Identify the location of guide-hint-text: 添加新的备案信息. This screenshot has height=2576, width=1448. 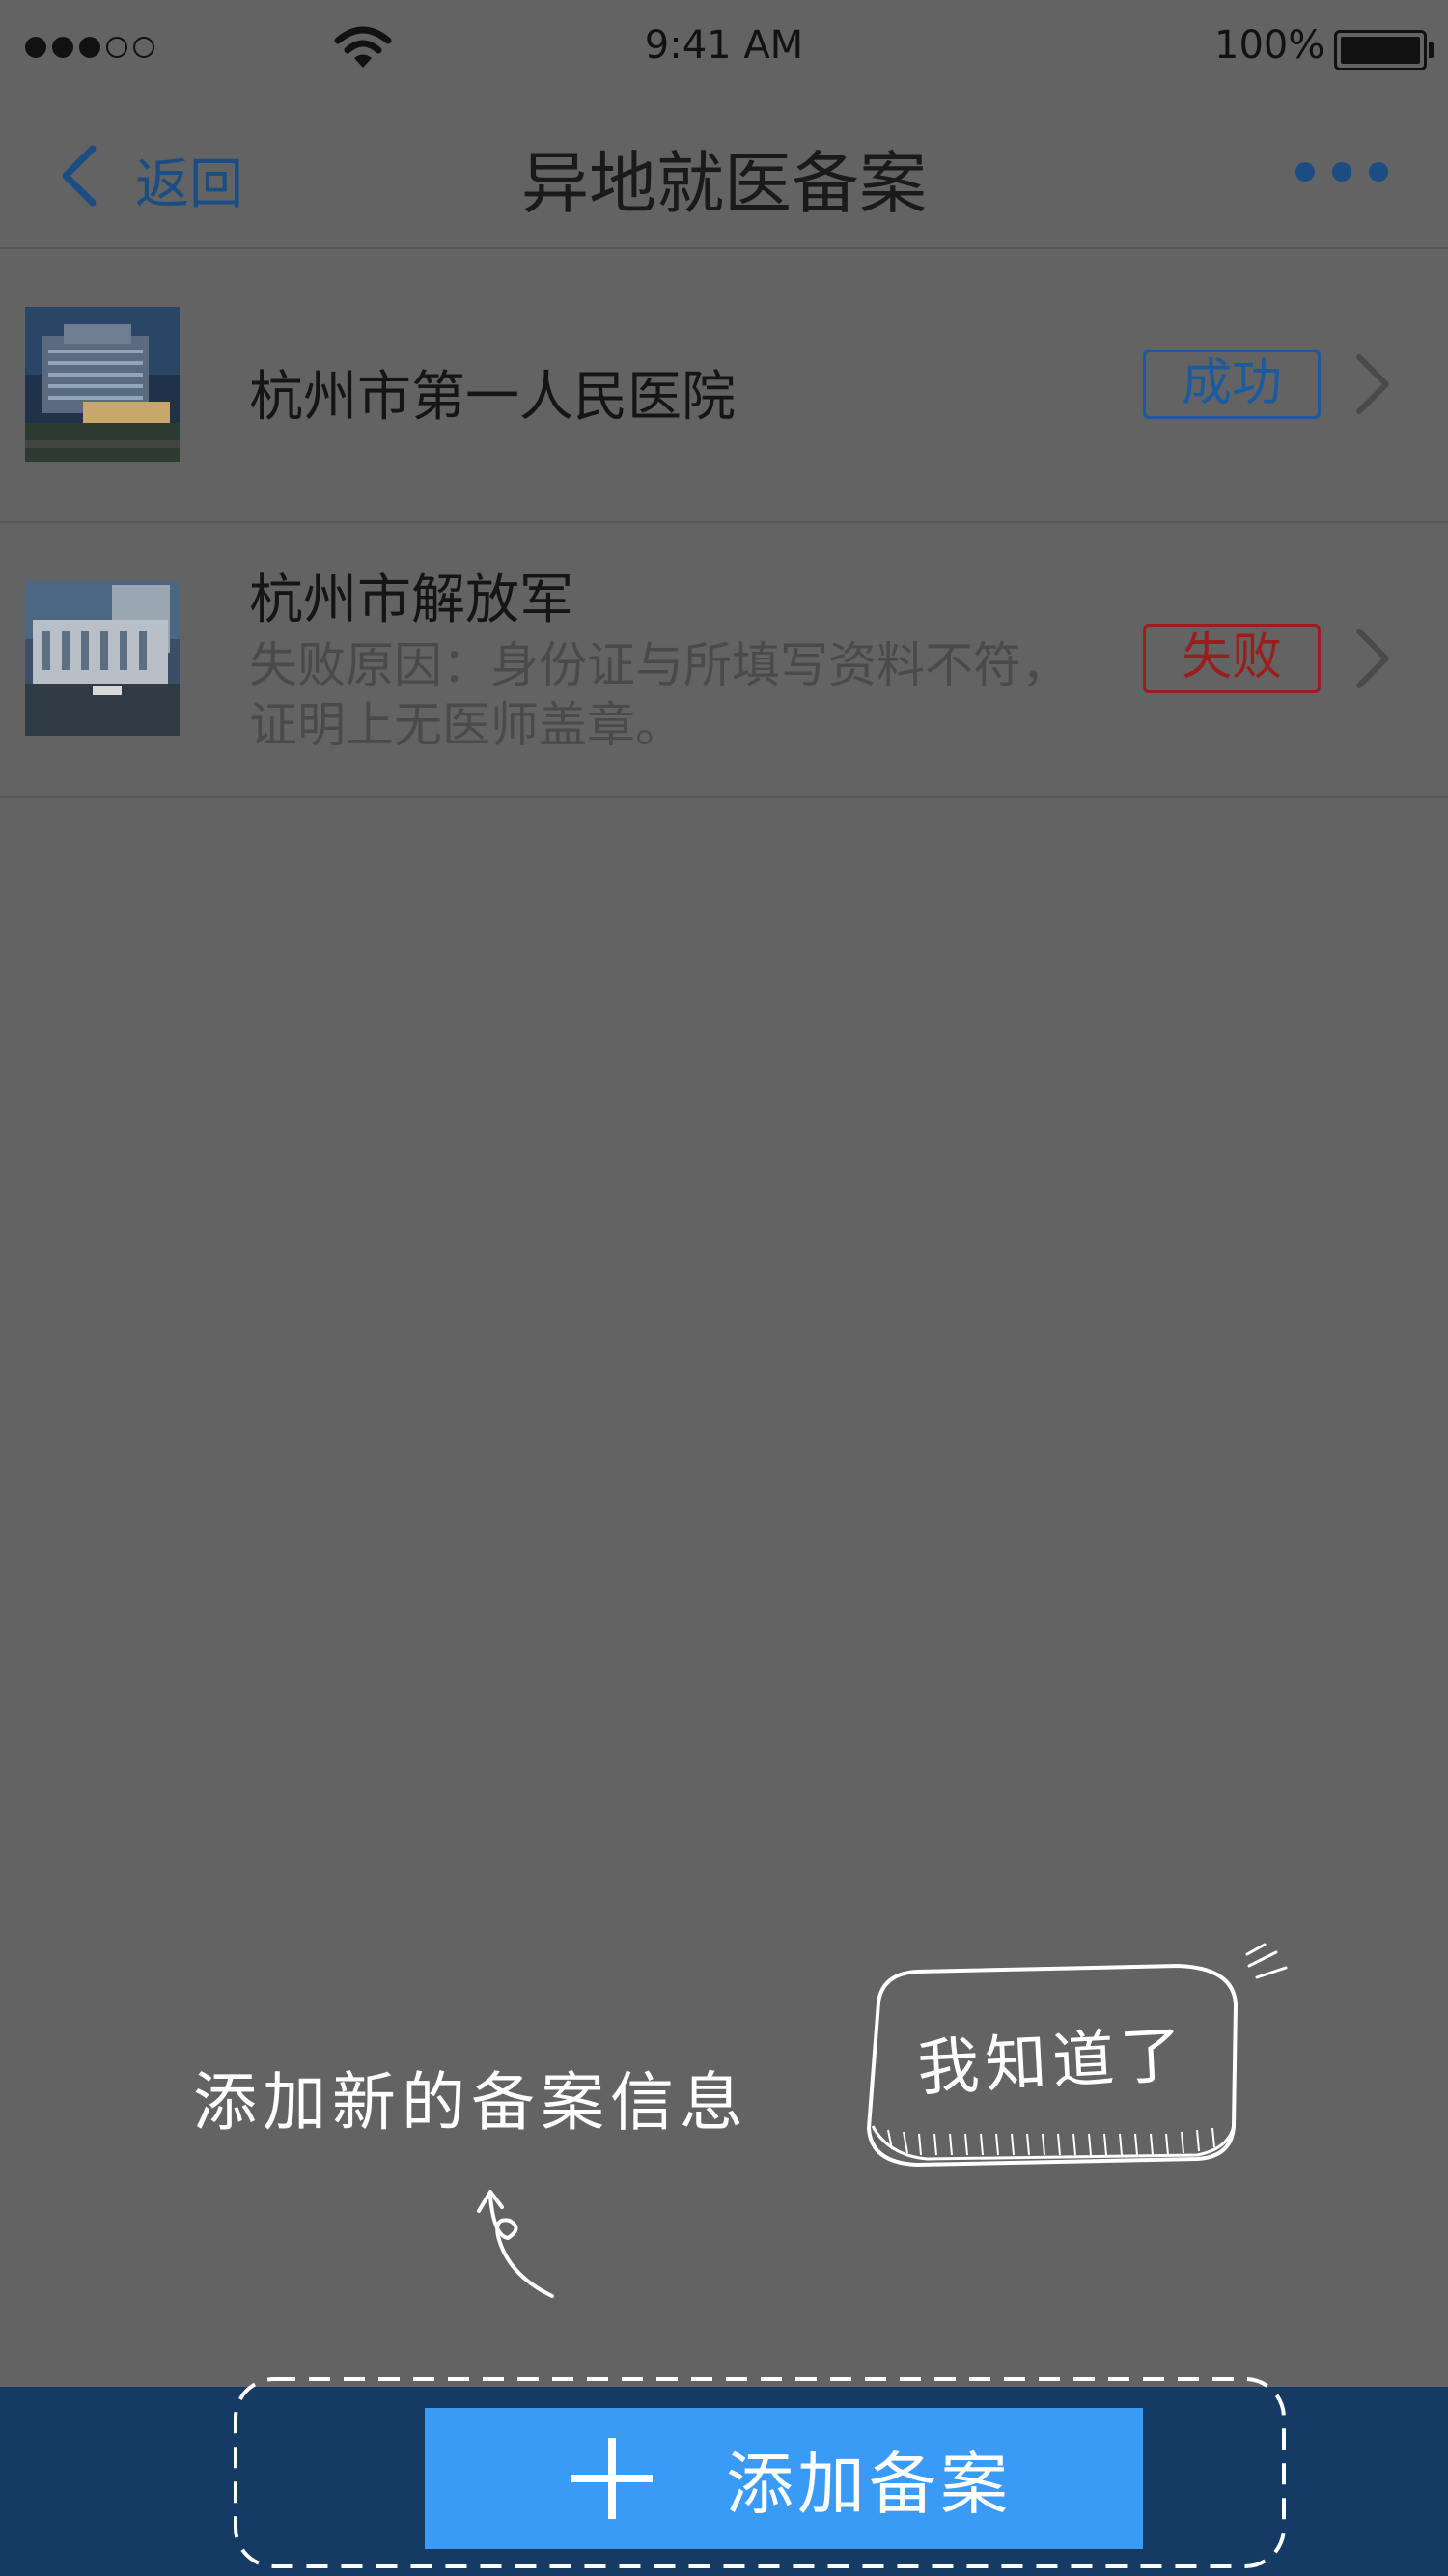
(471, 2102).